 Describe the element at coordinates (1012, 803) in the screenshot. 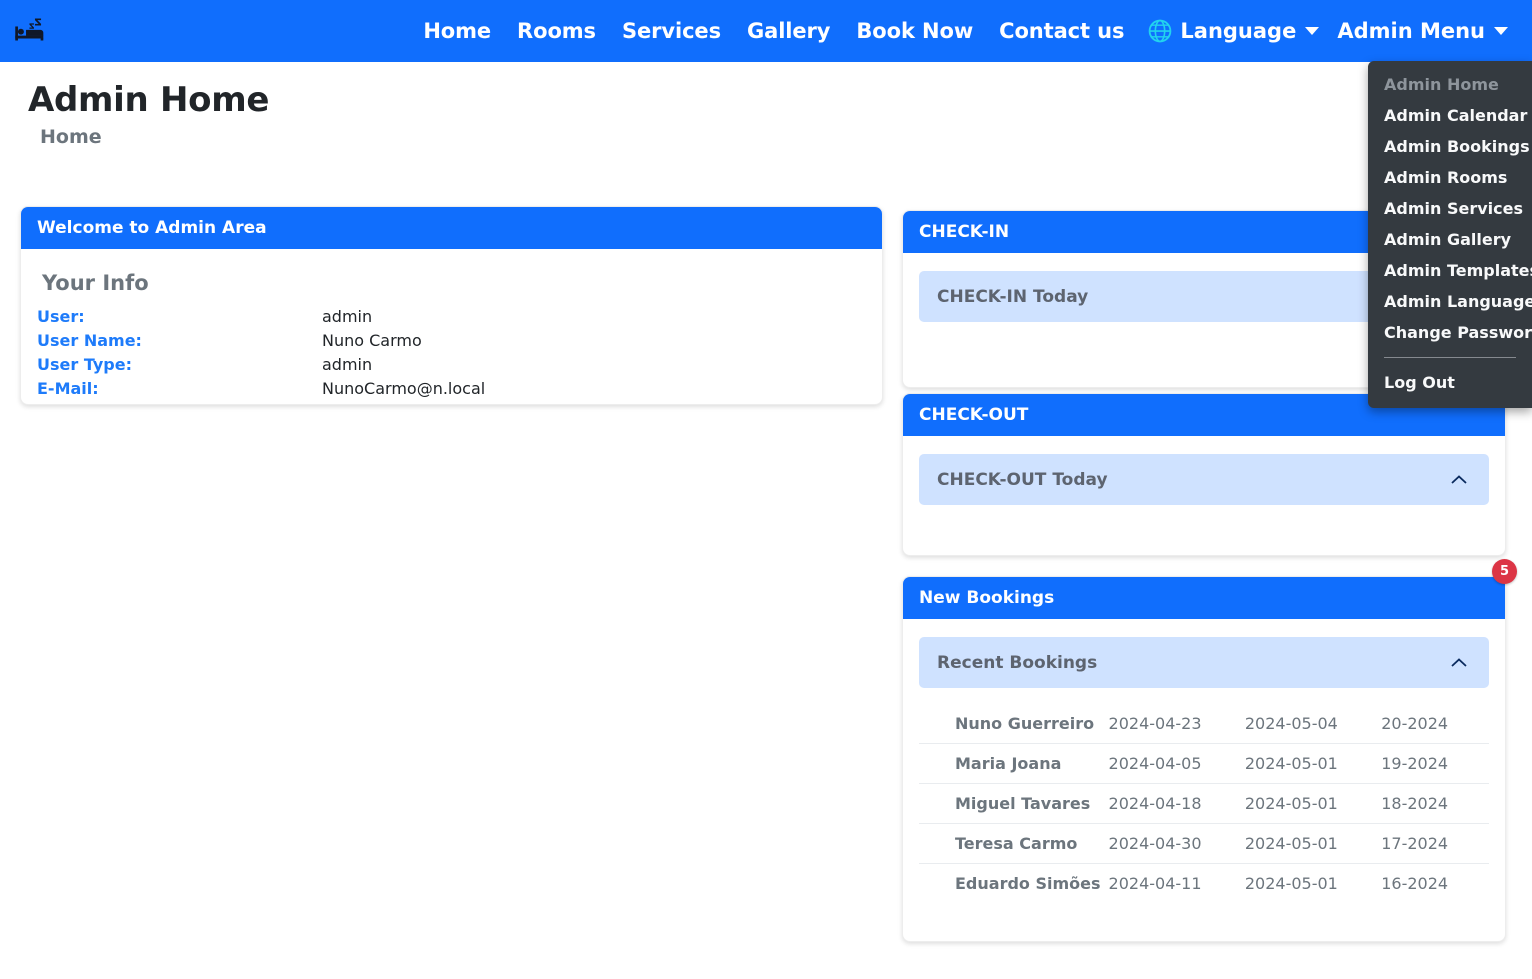

I see `booking-guest-name: Miguel Tavares` at that location.